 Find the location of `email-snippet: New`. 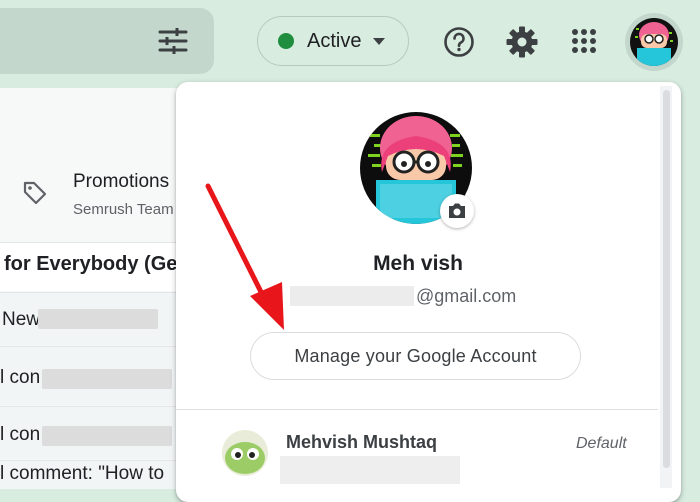

email-snippet: New is located at coordinates (21, 319).